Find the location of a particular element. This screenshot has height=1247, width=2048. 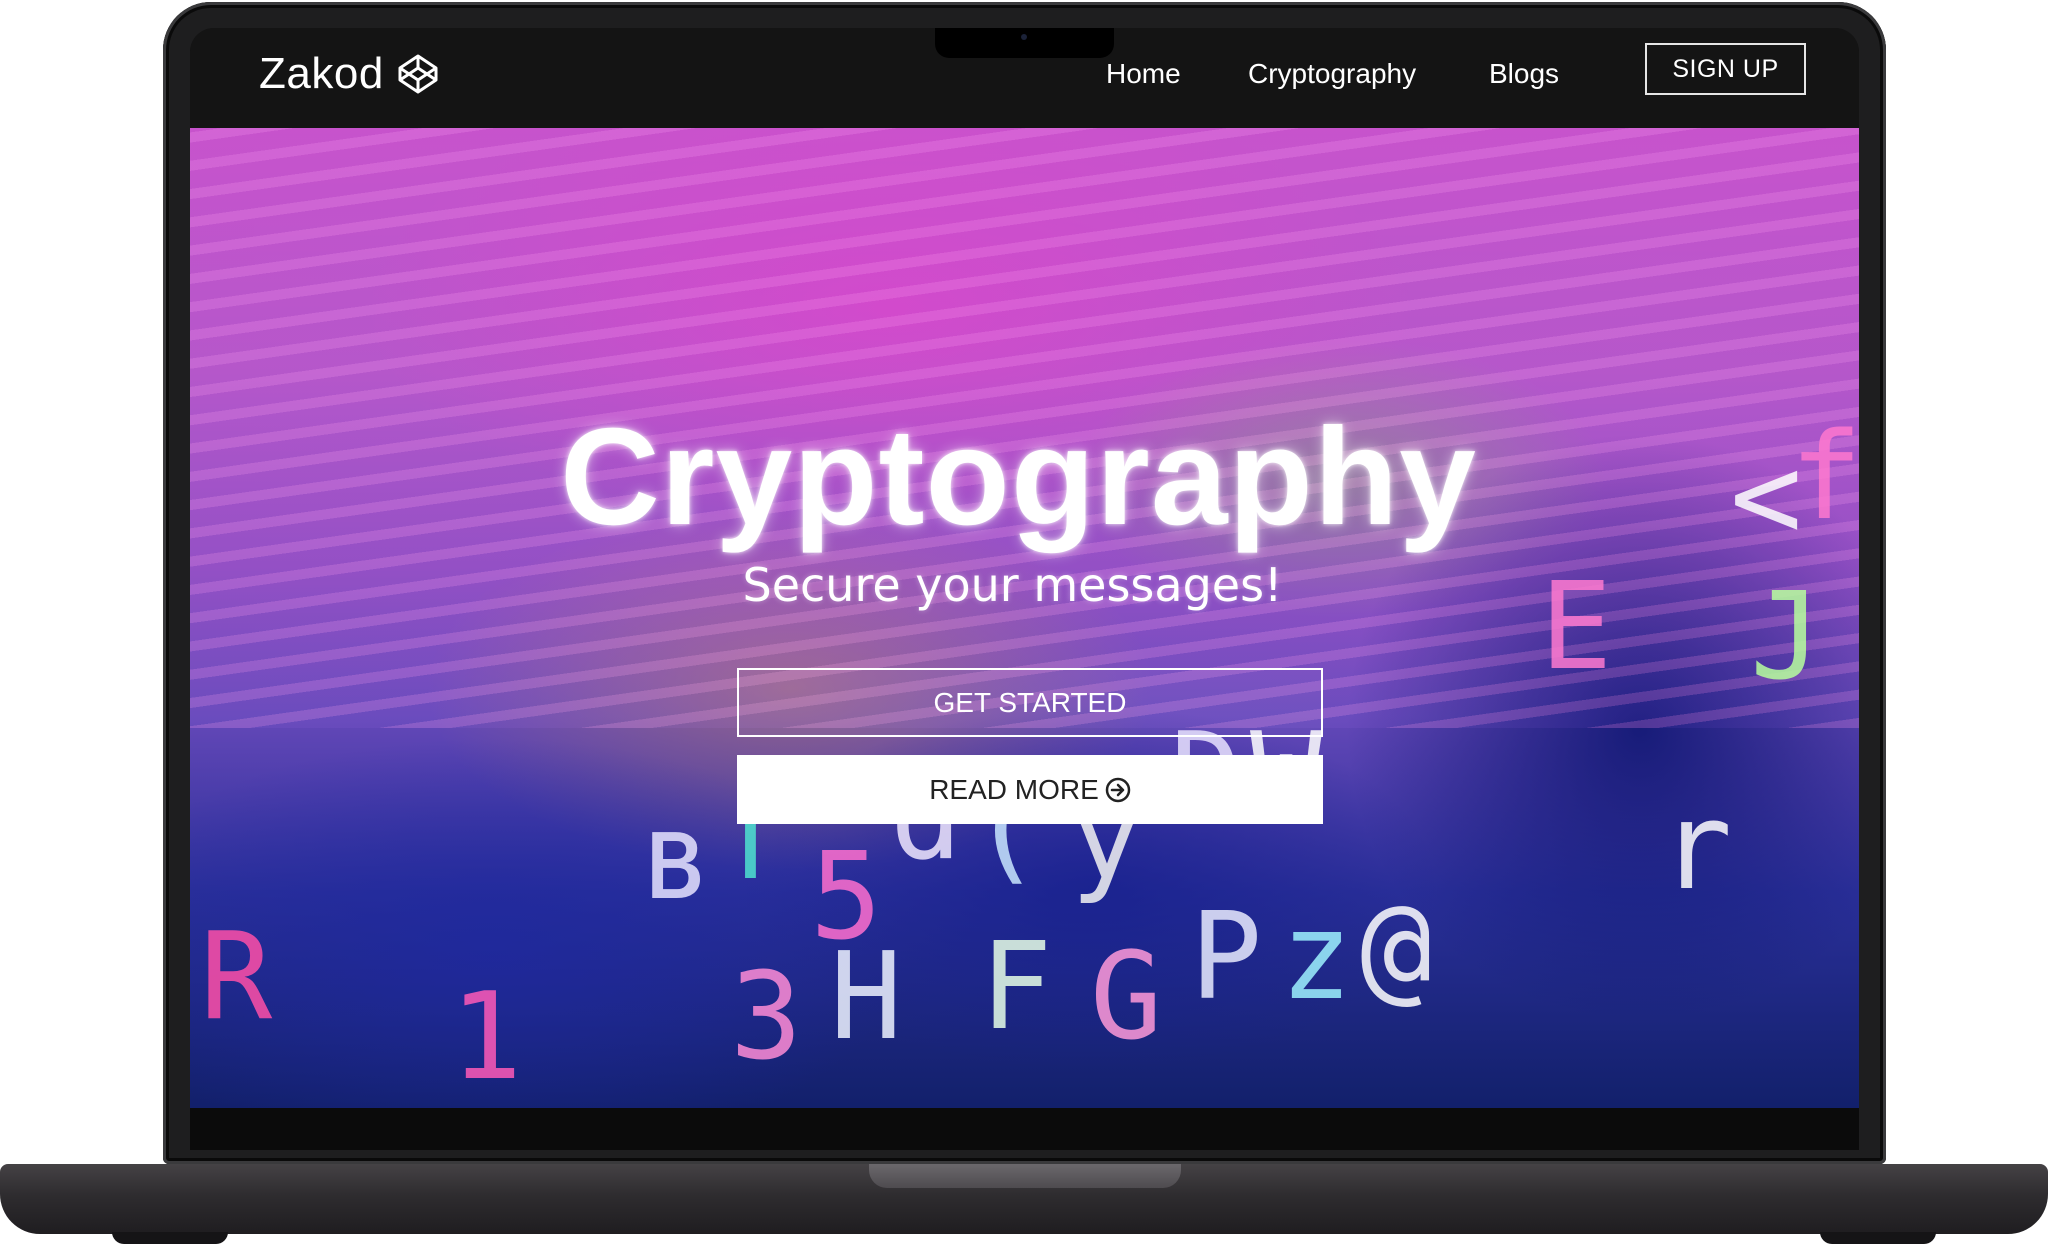

read-more-button: READ MORE is located at coordinates (1030, 789).